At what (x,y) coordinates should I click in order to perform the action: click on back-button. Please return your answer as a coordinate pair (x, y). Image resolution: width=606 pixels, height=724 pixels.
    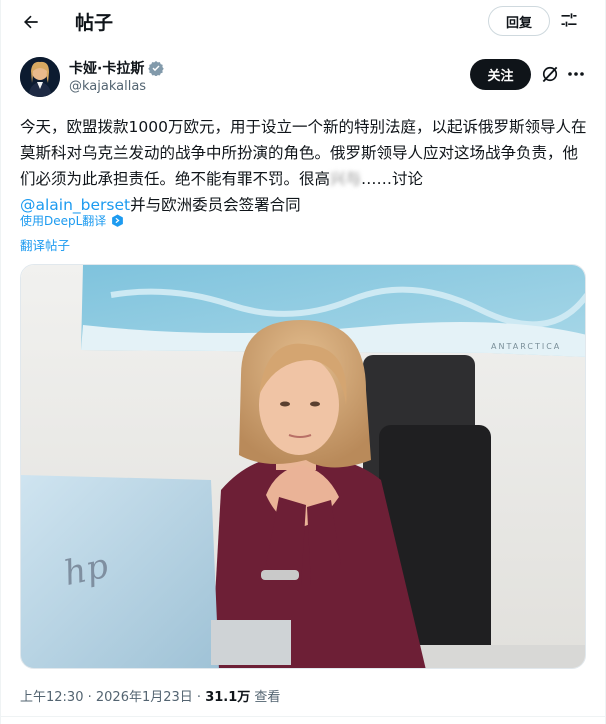
    Looking at the image, I should click on (31, 22).